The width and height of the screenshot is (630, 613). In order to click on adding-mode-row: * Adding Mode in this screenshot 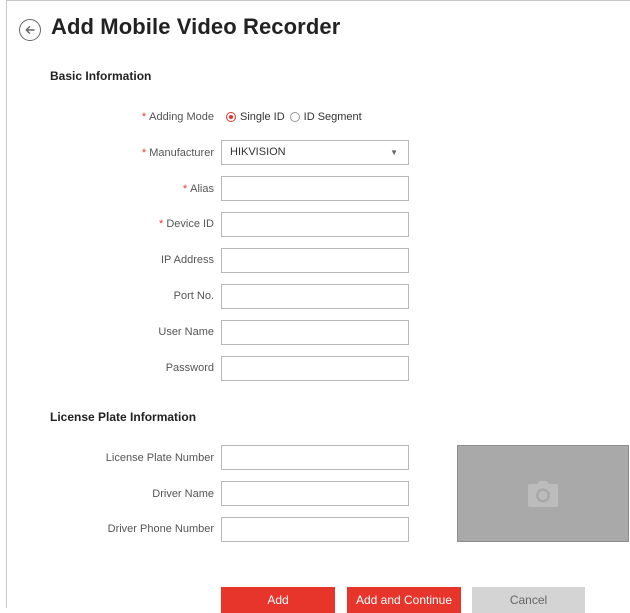, I will do `click(107, 117)`.